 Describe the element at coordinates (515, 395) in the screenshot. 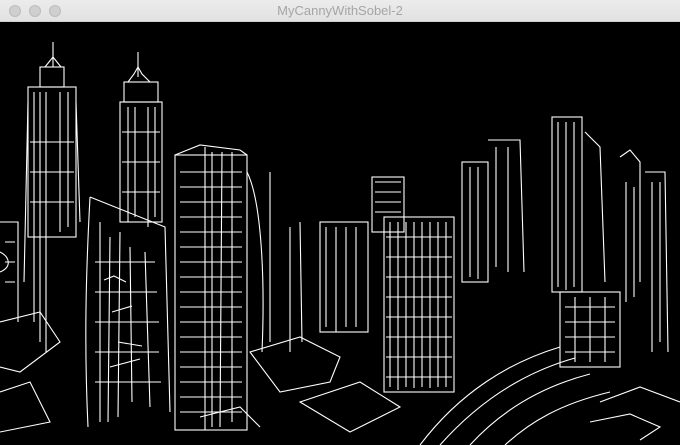

I see `road-curved` at that location.